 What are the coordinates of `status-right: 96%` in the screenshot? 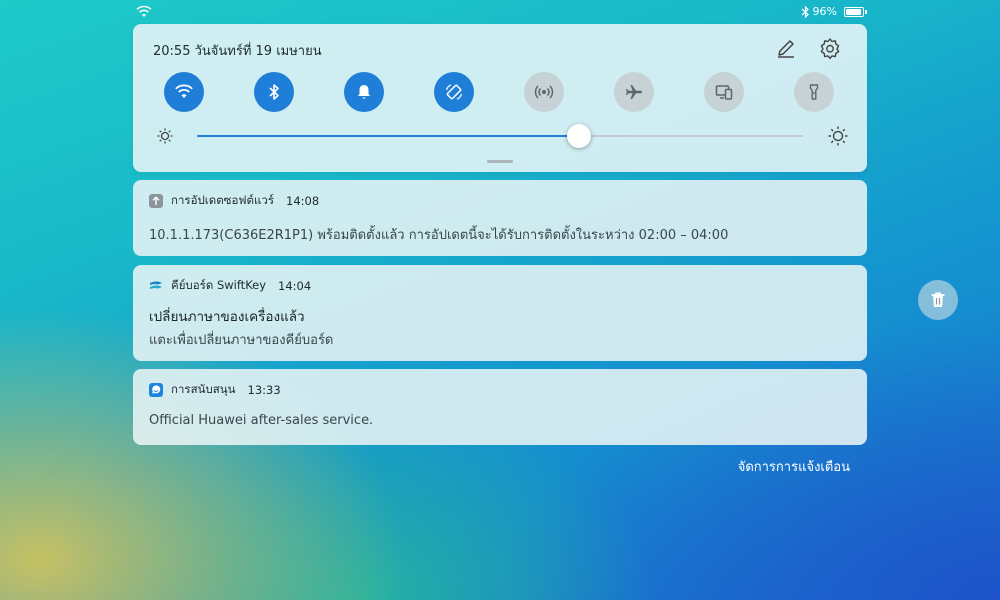 It's located at (834, 11).